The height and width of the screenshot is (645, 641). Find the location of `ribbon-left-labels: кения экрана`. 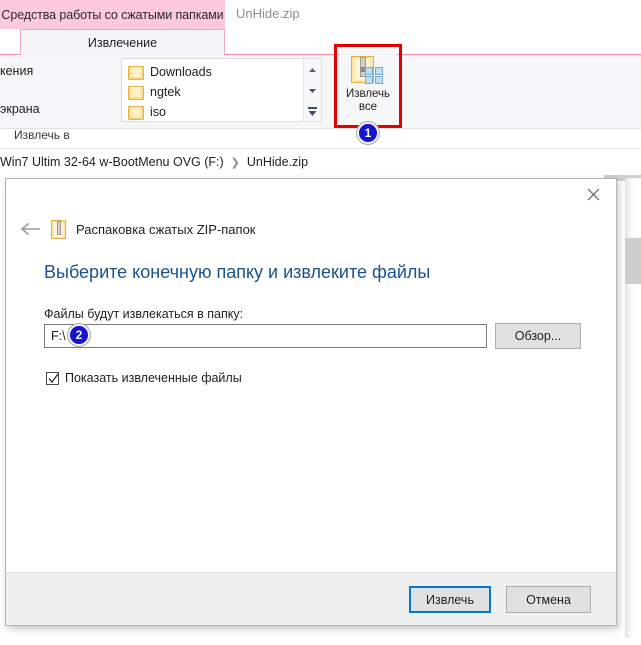

ribbon-left-labels: кения экрана is located at coordinates (61, 90).